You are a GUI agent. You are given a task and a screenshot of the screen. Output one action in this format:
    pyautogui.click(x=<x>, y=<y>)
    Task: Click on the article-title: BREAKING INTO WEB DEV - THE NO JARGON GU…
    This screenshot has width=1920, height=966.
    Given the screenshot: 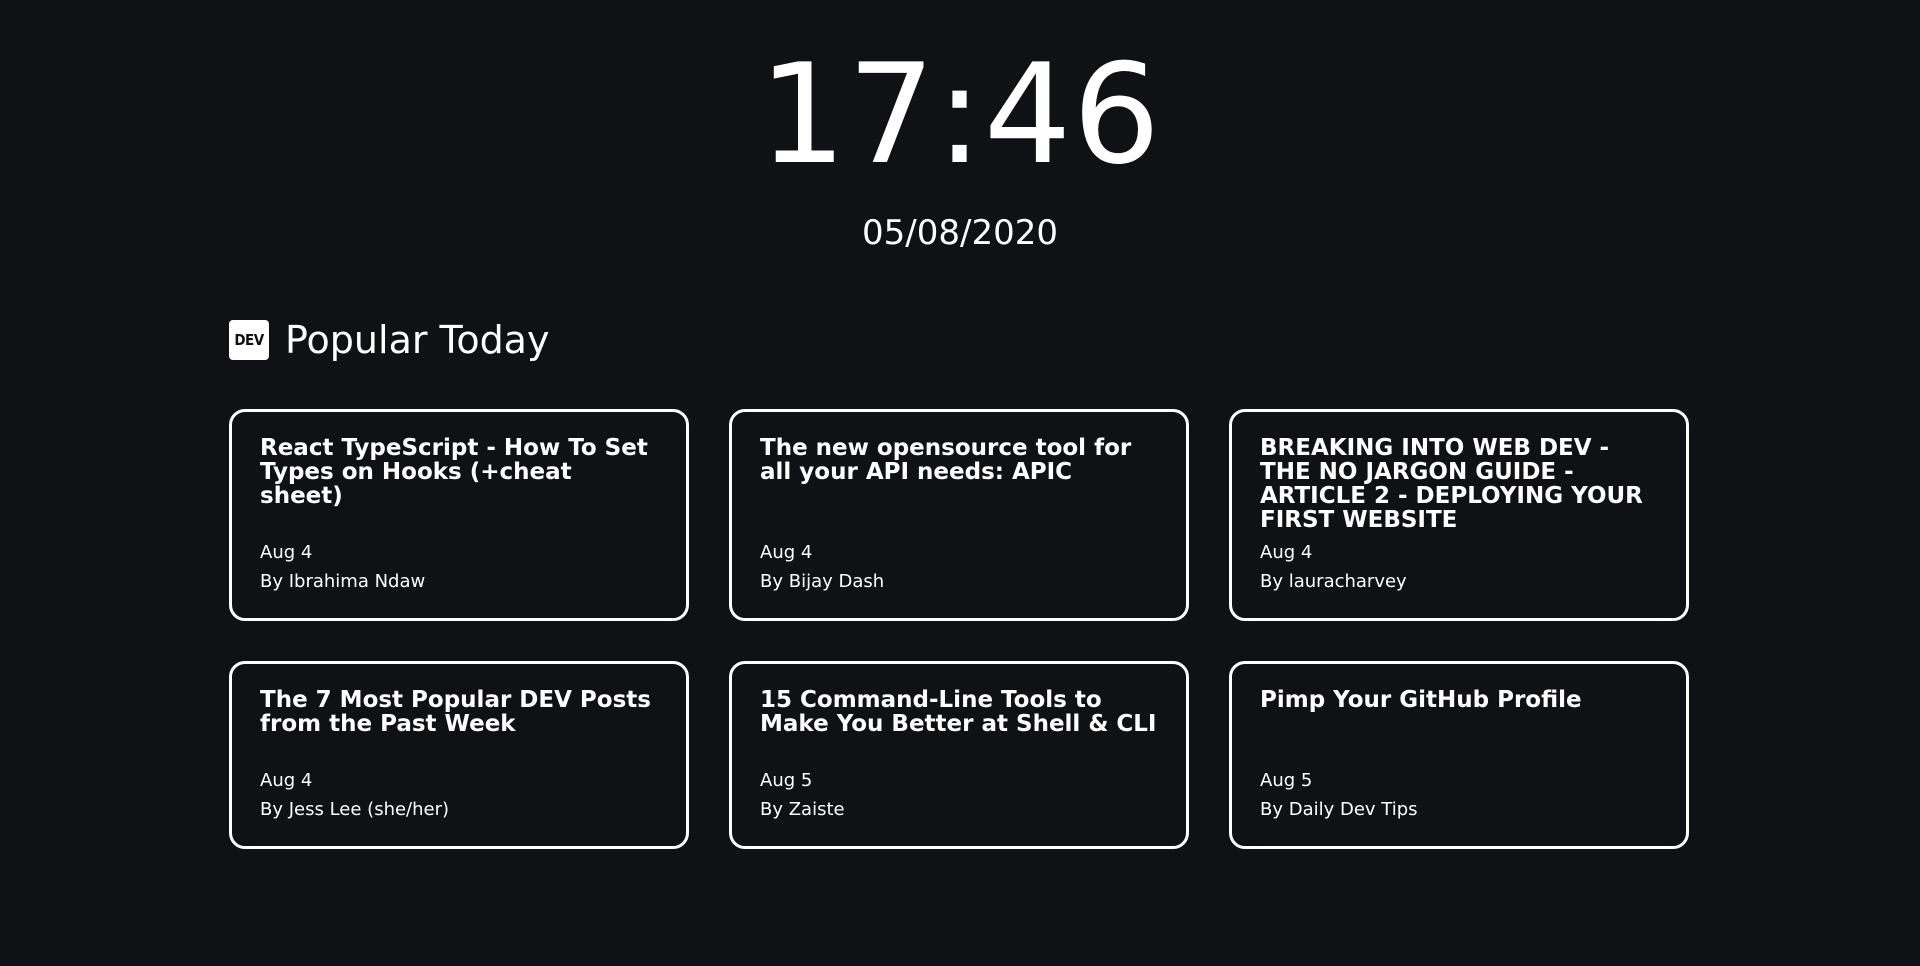 What is the action you would take?
    pyautogui.click(x=1459, y=484)
    